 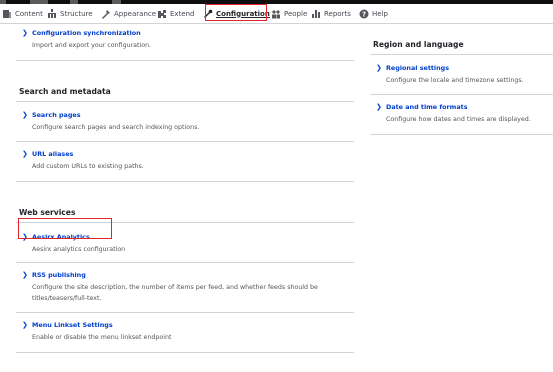 What do you see at coordinates (162, 14) in the screenshot?
I see `extend-icon` at bounding box center [162, 14].